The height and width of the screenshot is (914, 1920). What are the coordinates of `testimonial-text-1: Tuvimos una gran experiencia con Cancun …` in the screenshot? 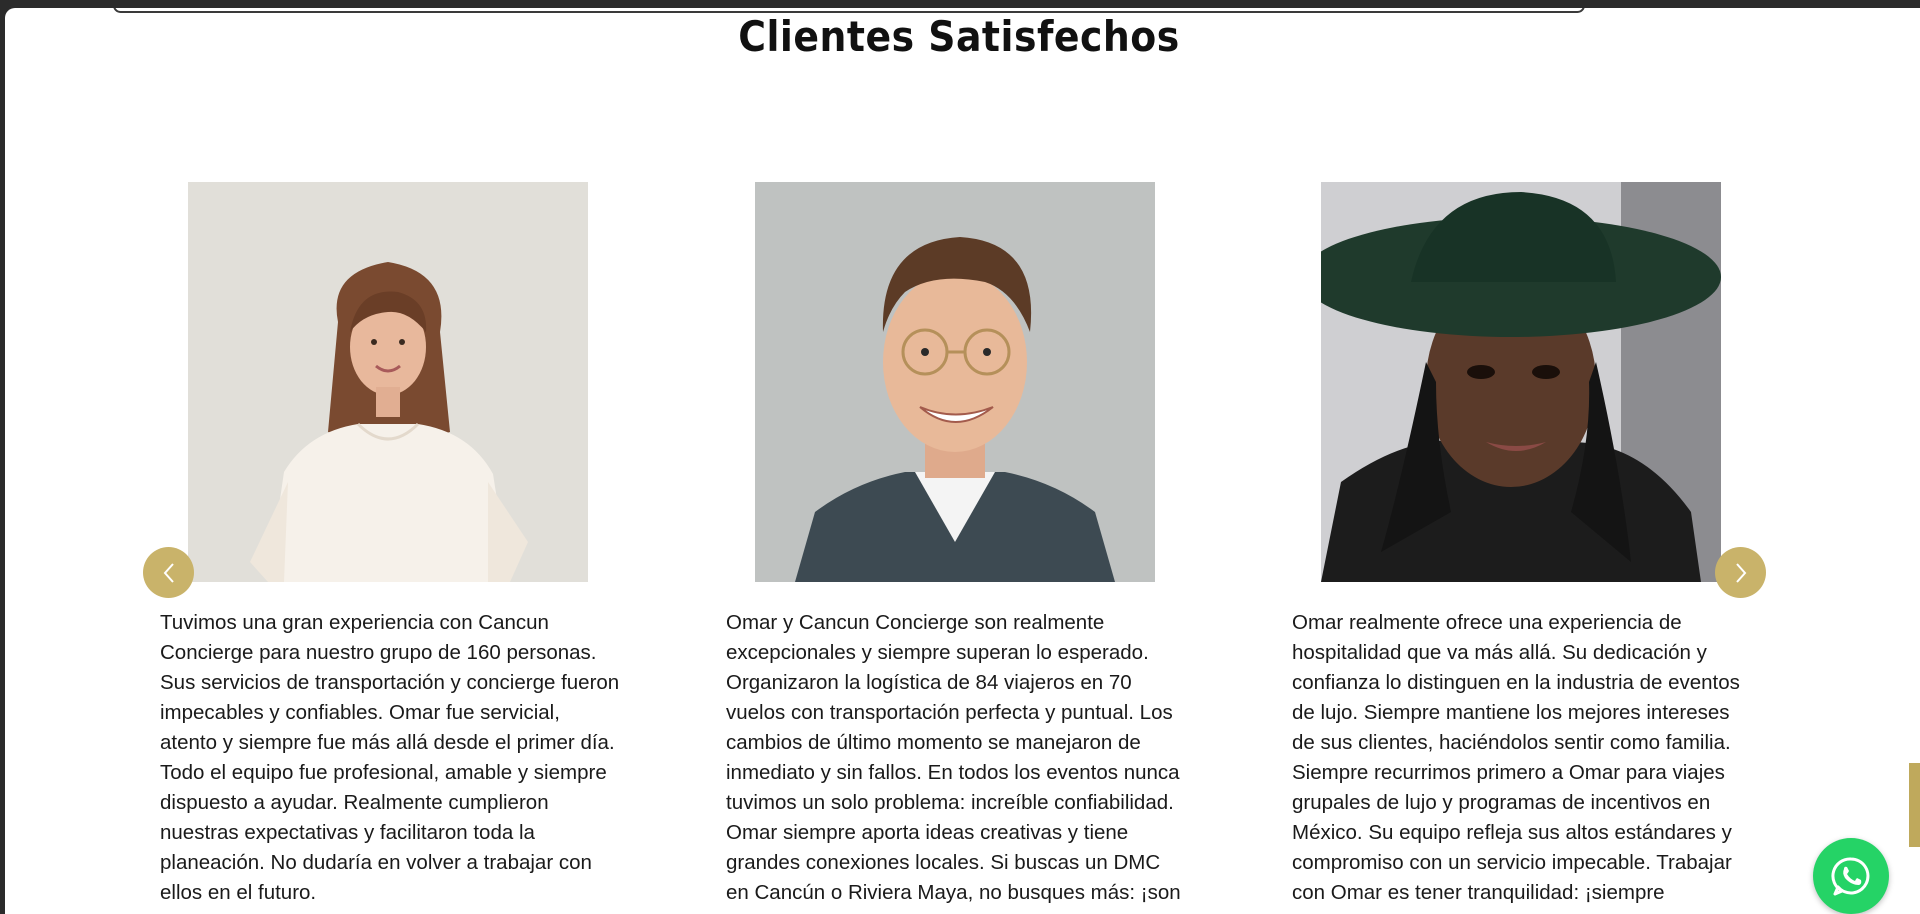 It's located at (390, 757).